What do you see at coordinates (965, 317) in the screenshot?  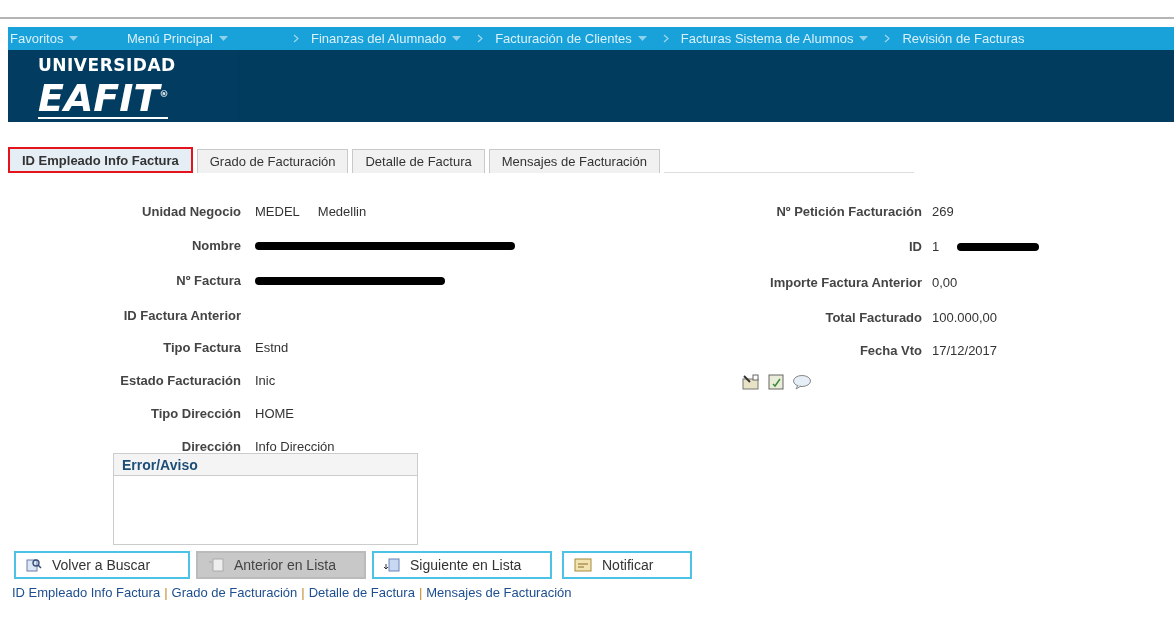 I see `field-value: 100.000,00` at bounding box center [965, 317].